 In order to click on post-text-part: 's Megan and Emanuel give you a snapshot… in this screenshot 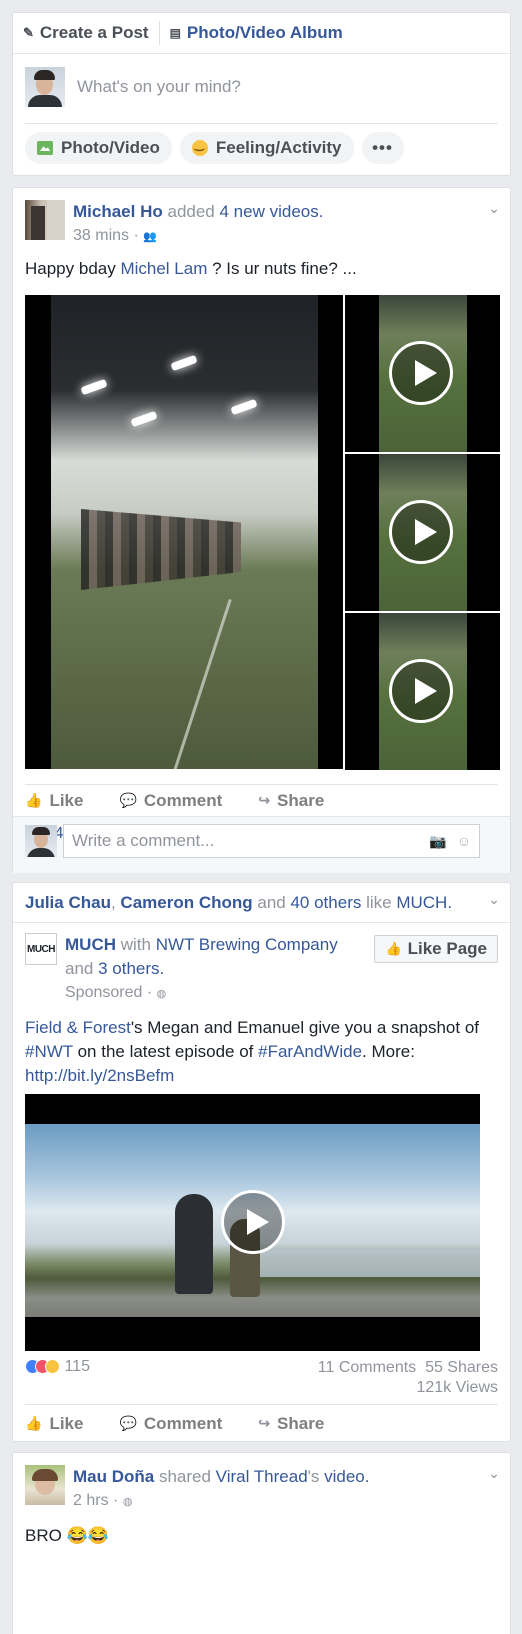, I will do `click(305, 1027)`.